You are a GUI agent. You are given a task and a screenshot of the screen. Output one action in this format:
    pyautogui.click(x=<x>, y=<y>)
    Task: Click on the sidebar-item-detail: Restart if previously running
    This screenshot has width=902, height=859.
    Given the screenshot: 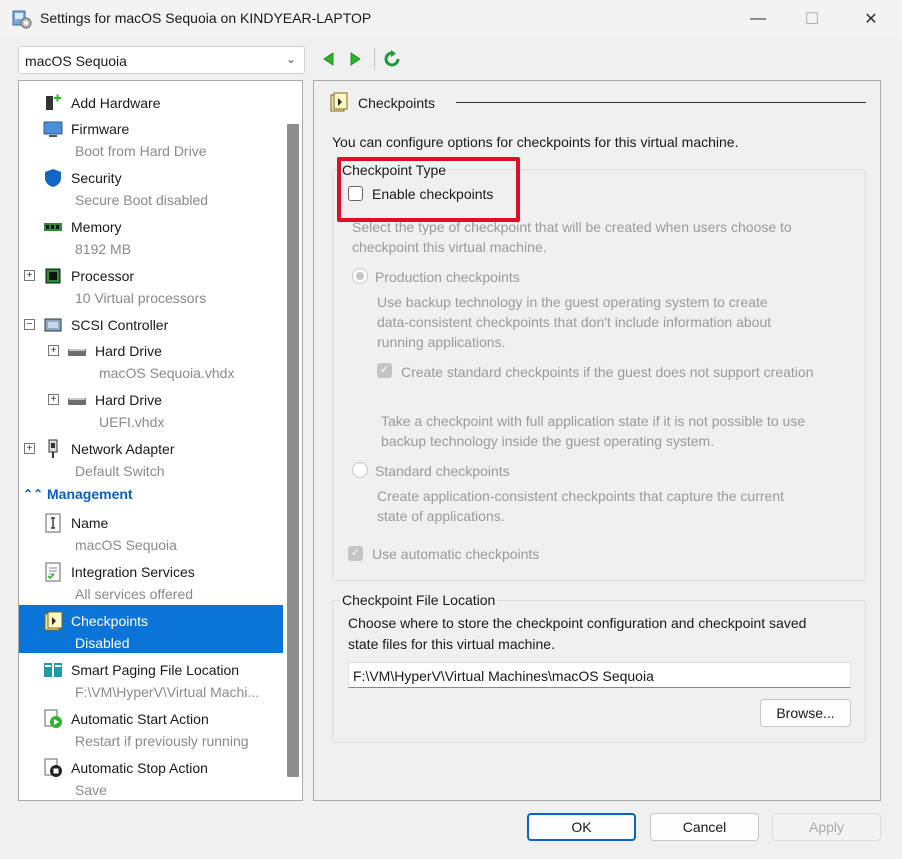 What is the action you would take?
    pyautogui.click(x=162, y=741)
    